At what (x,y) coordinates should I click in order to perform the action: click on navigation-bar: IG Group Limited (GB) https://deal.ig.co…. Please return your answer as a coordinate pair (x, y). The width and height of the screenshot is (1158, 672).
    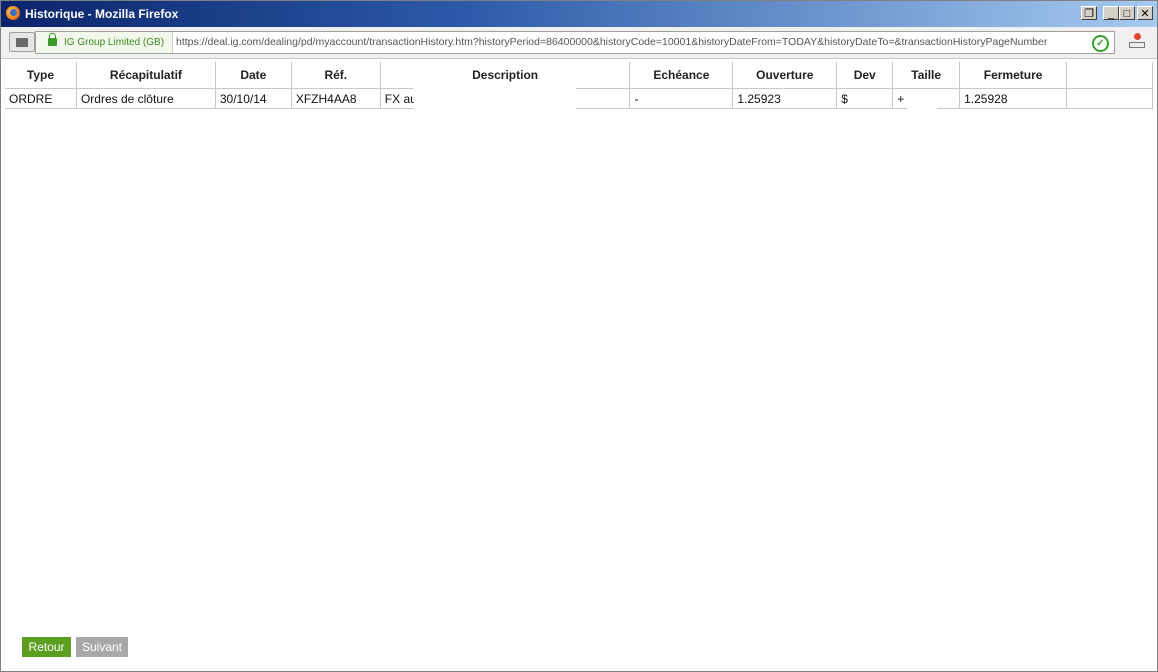
    Looking at the image, I should click on (579, 43).